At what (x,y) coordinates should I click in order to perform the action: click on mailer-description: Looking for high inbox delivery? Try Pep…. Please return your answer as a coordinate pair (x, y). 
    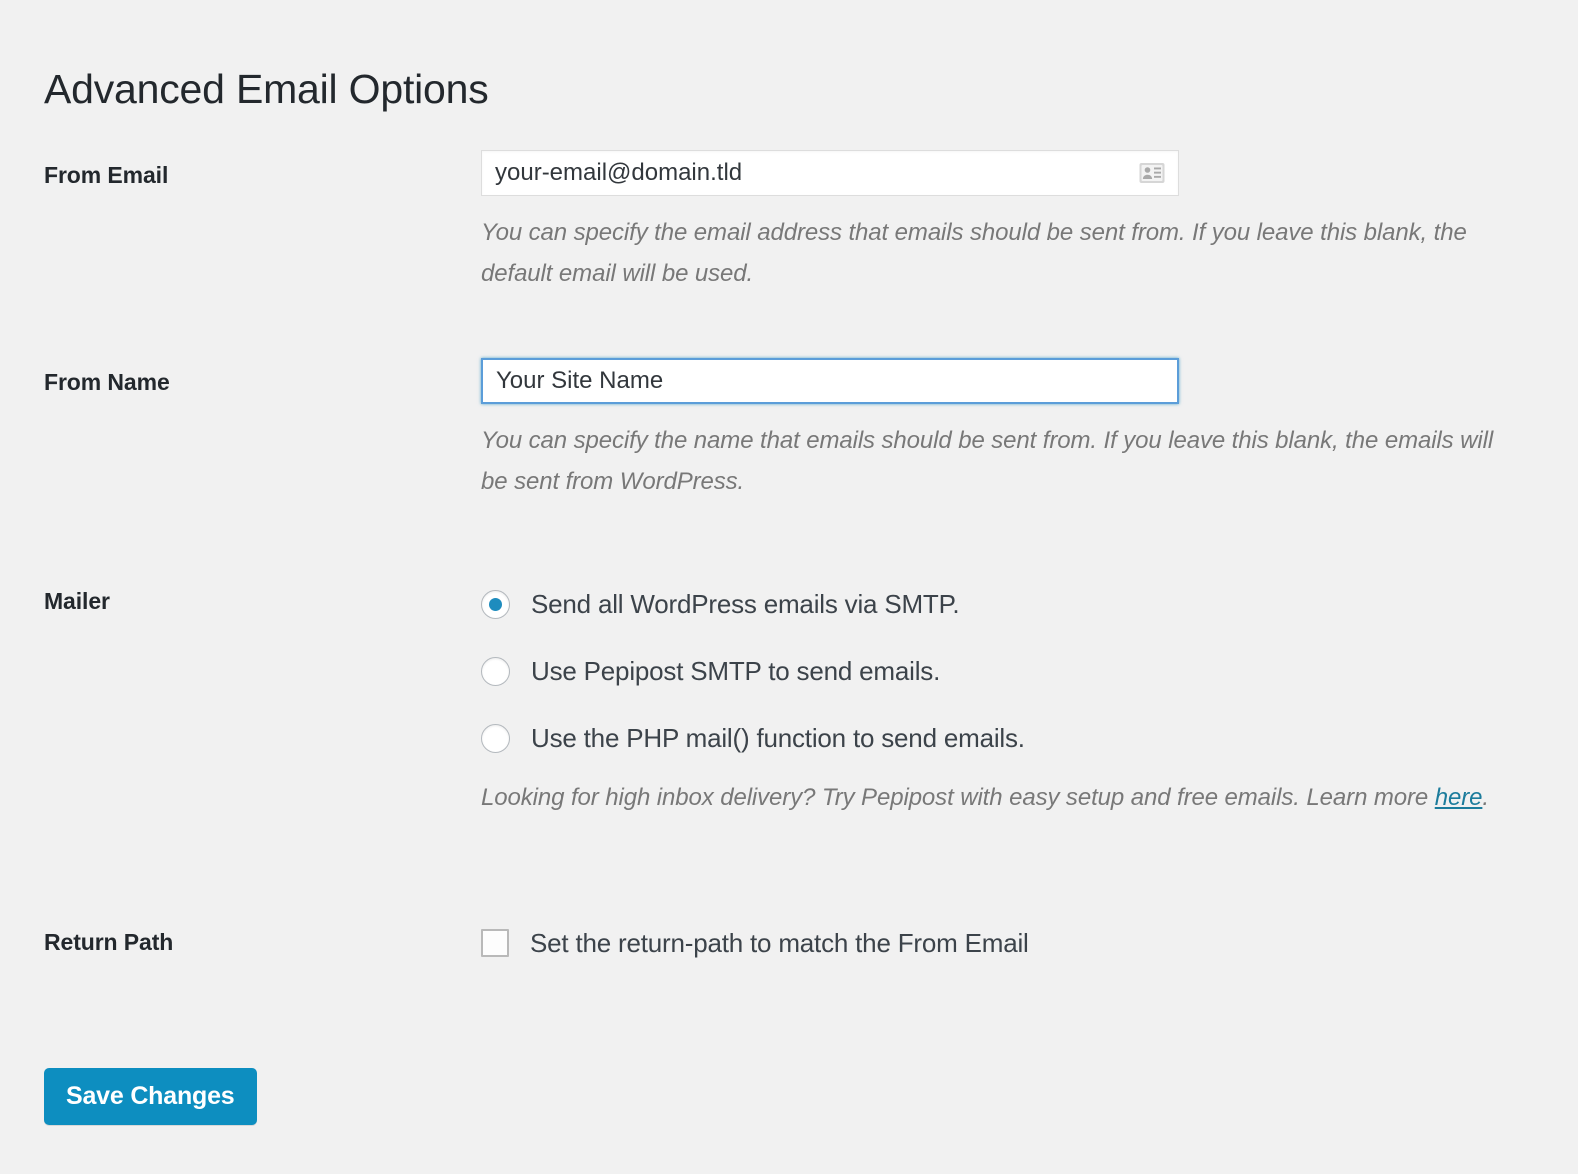
    Looking at the image, I should click on (1001, 798).